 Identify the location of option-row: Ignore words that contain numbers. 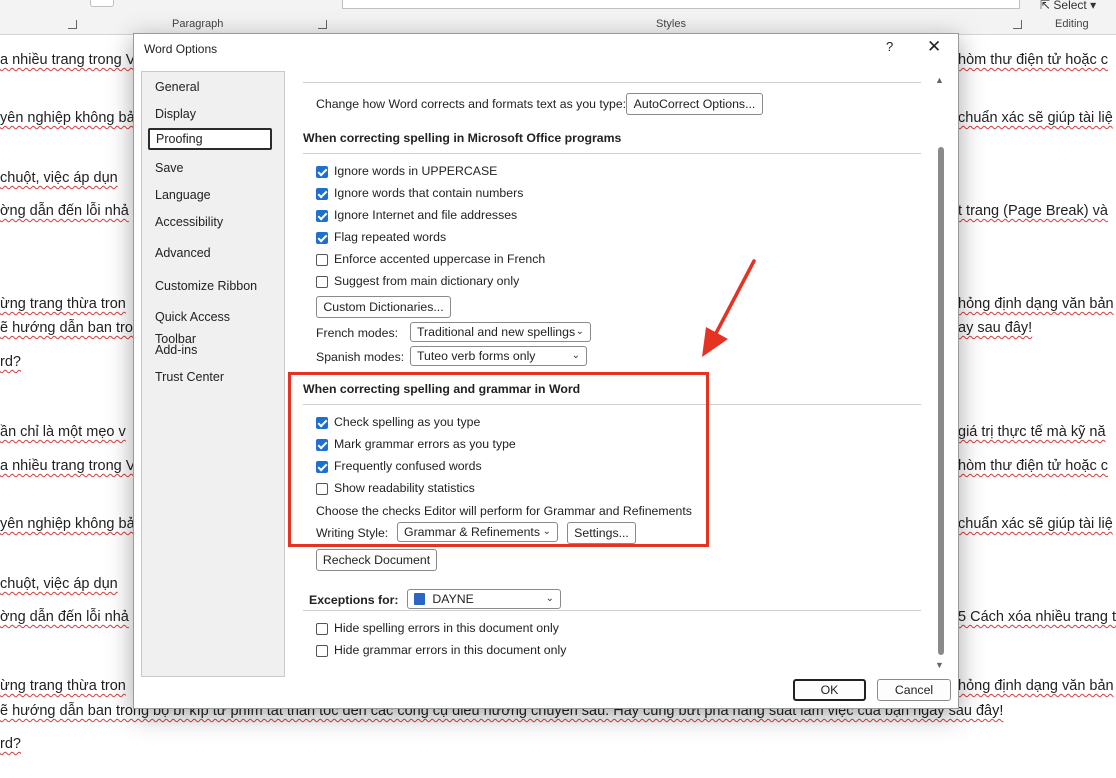
(496, 194).